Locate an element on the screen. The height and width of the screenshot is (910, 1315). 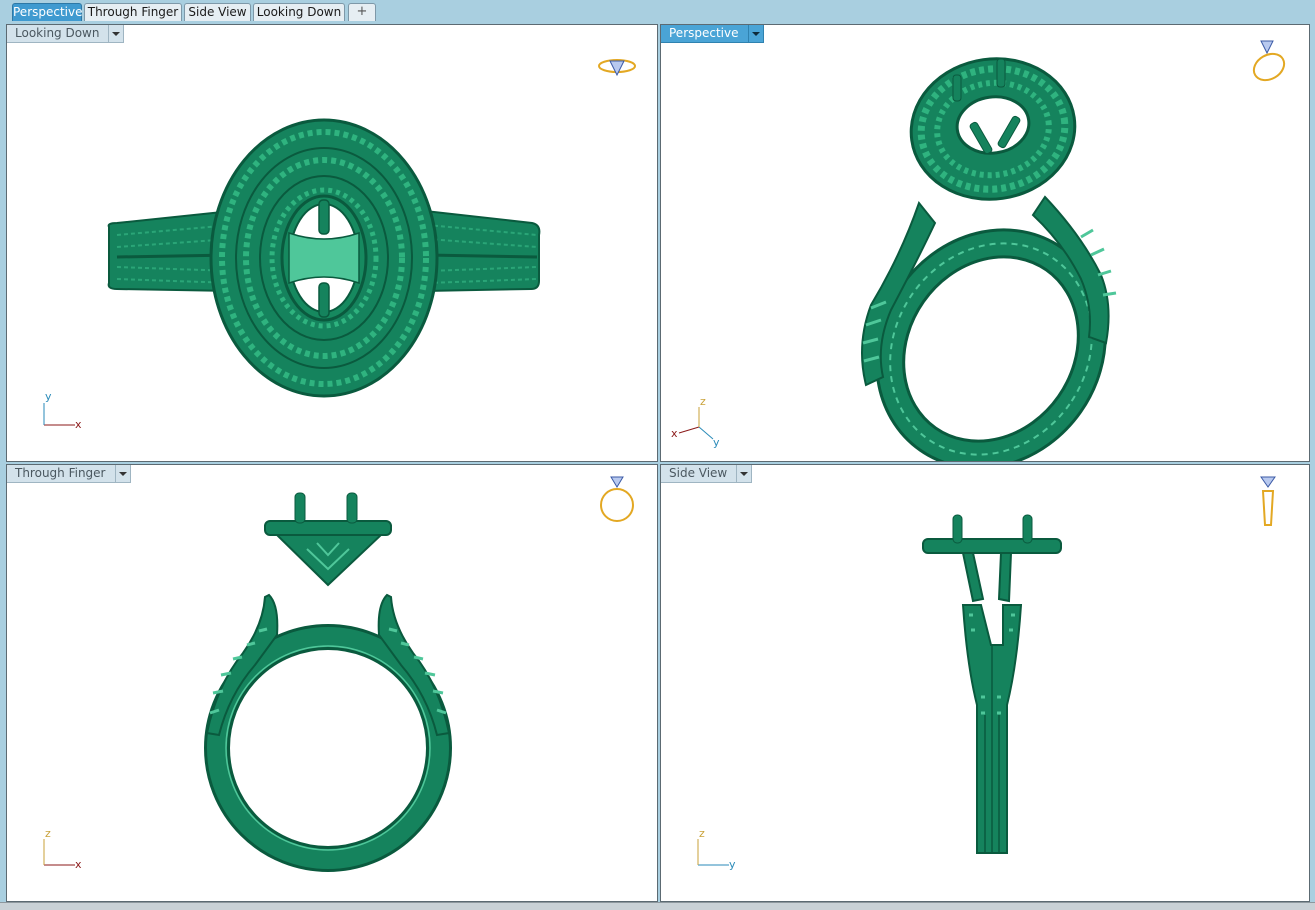
axis-widget: x z is located at coordinates (62, 849).